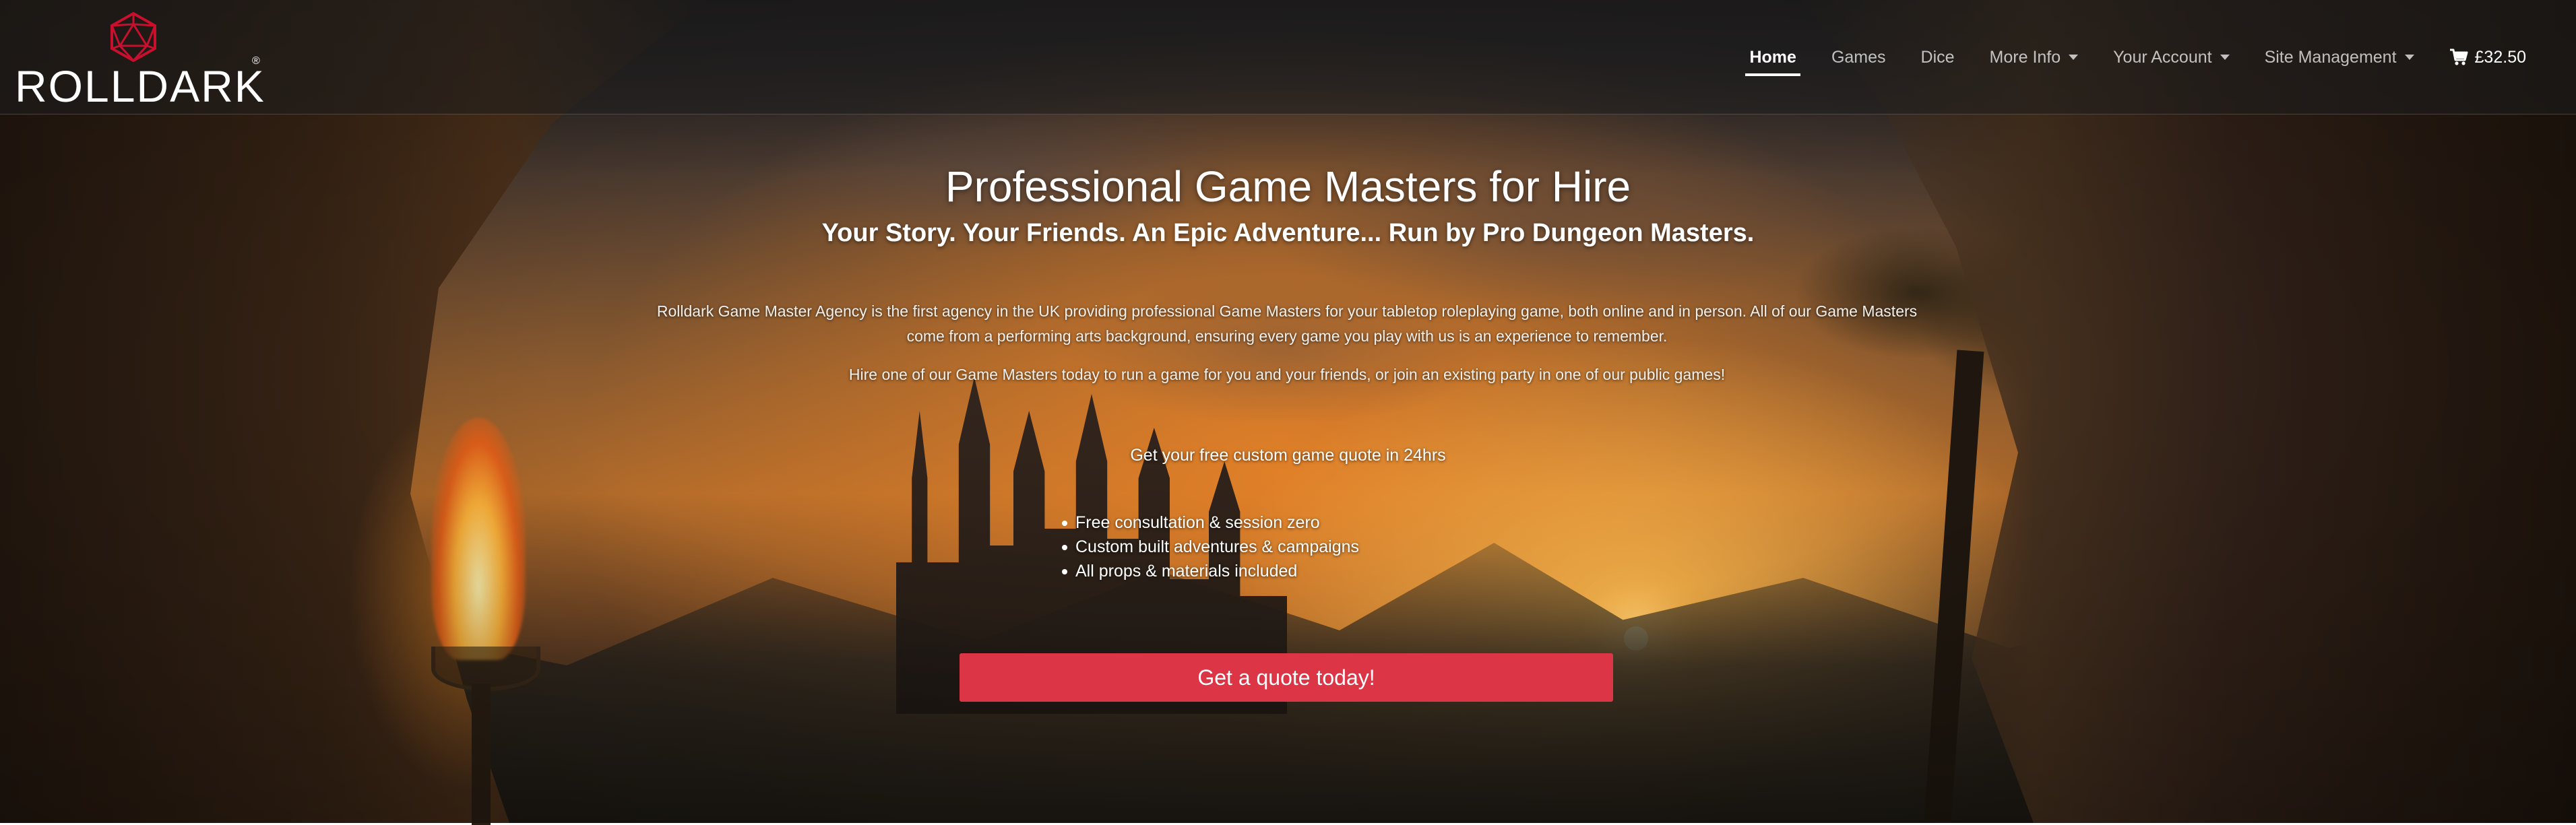 The width and height of the screenshot is (2576, 825). What do you see at coordinates (1210, 522) in the screenshot?
I see `feature-item: Free consultation & session zero` at bounding box center [1210, 522].